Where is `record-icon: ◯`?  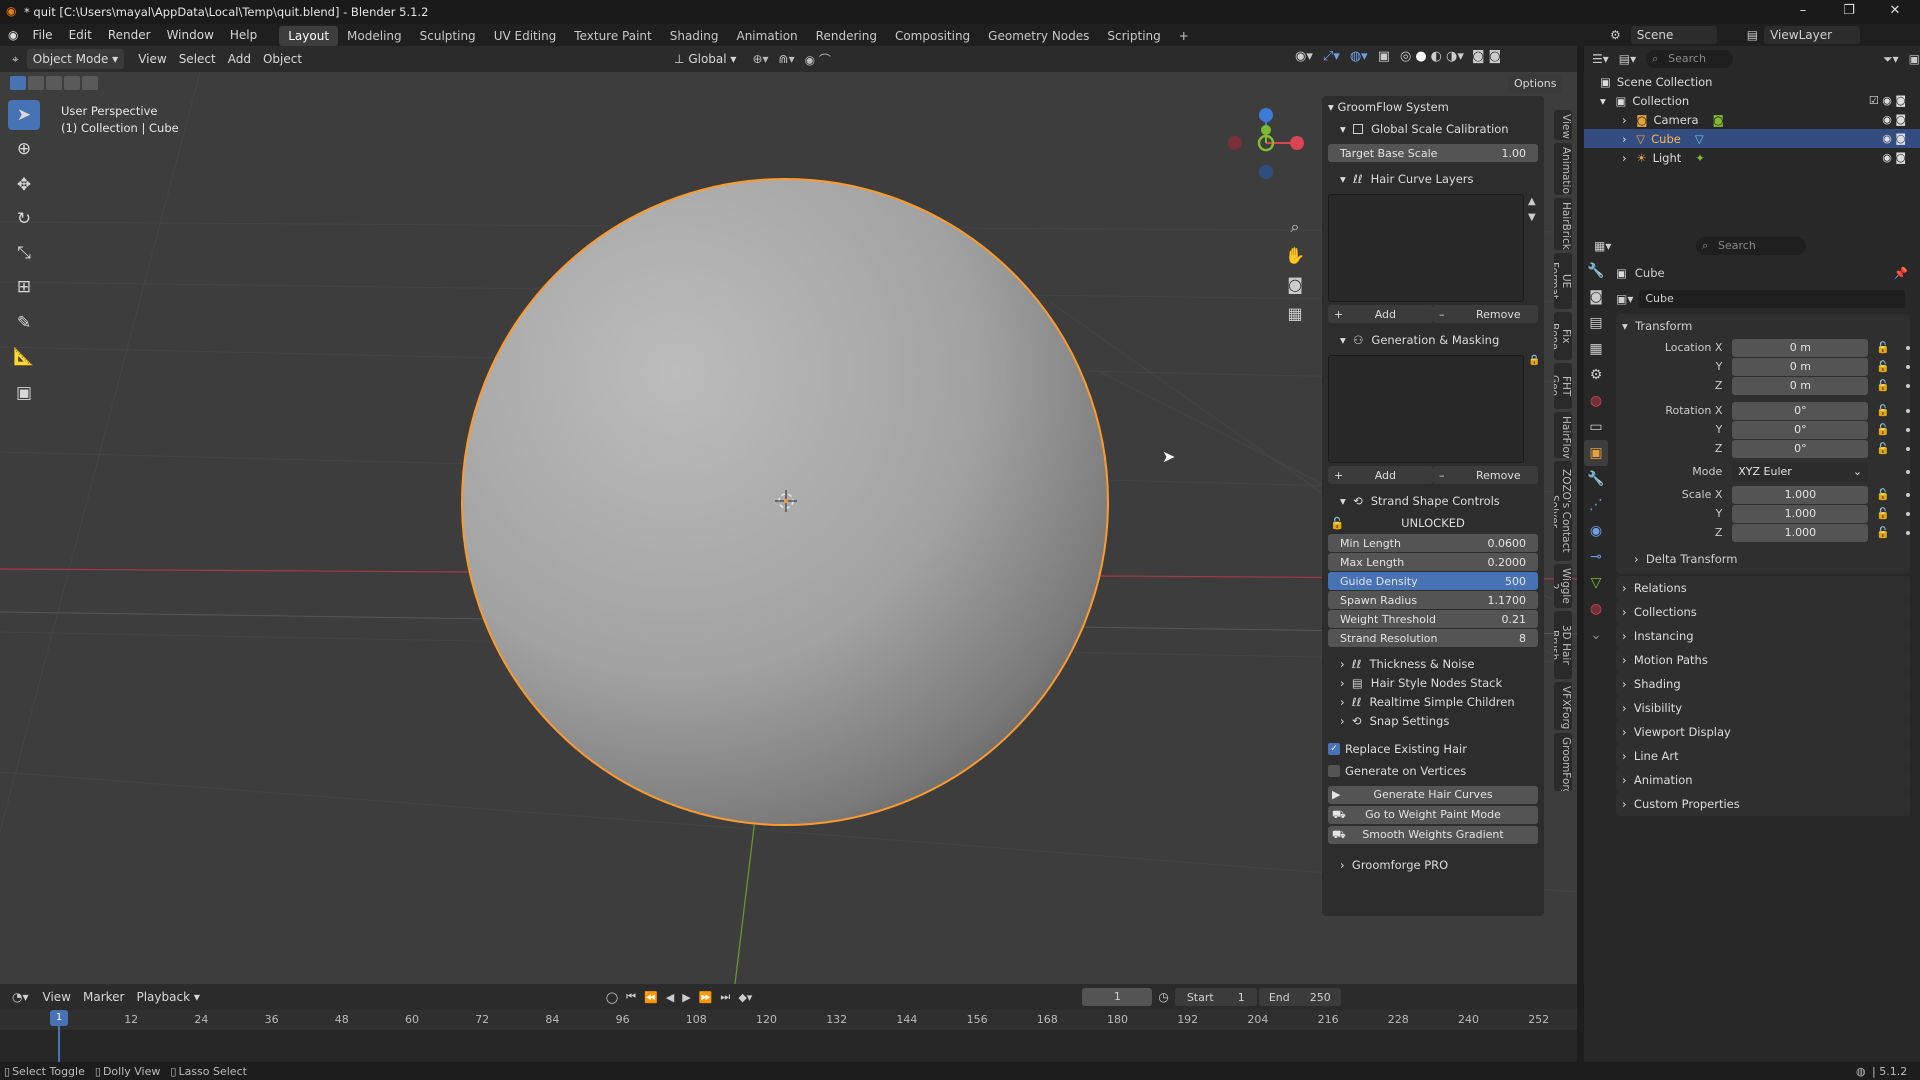 record-icon: ◯ is located at coordinates (612, 997).